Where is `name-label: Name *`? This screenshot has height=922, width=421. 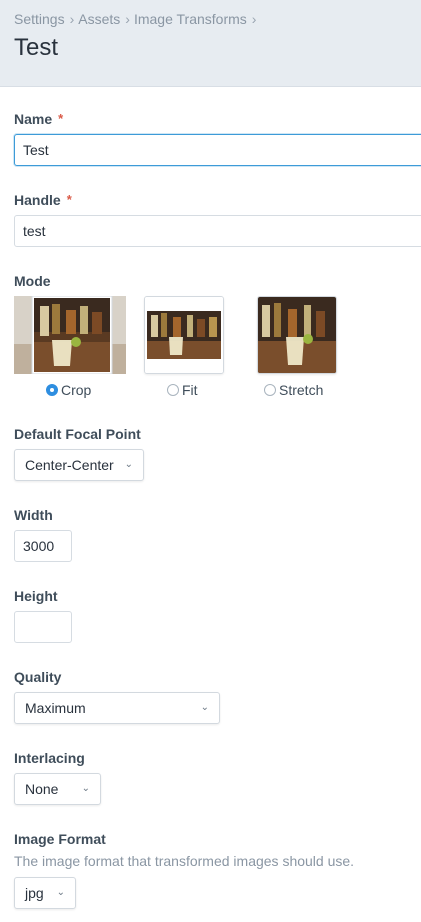 name-label: Name * is located at coordinates (38, 119).